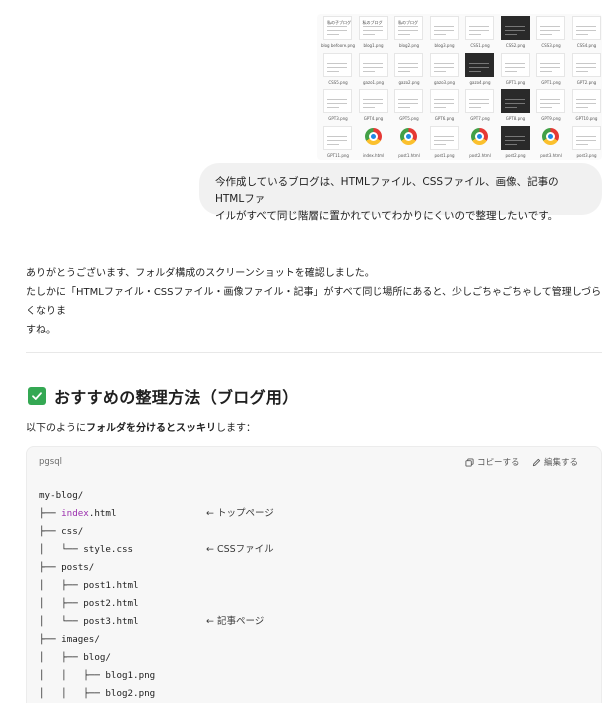  I want to click on file-thumbnail-label: gazo4.png, so click(480, 82).